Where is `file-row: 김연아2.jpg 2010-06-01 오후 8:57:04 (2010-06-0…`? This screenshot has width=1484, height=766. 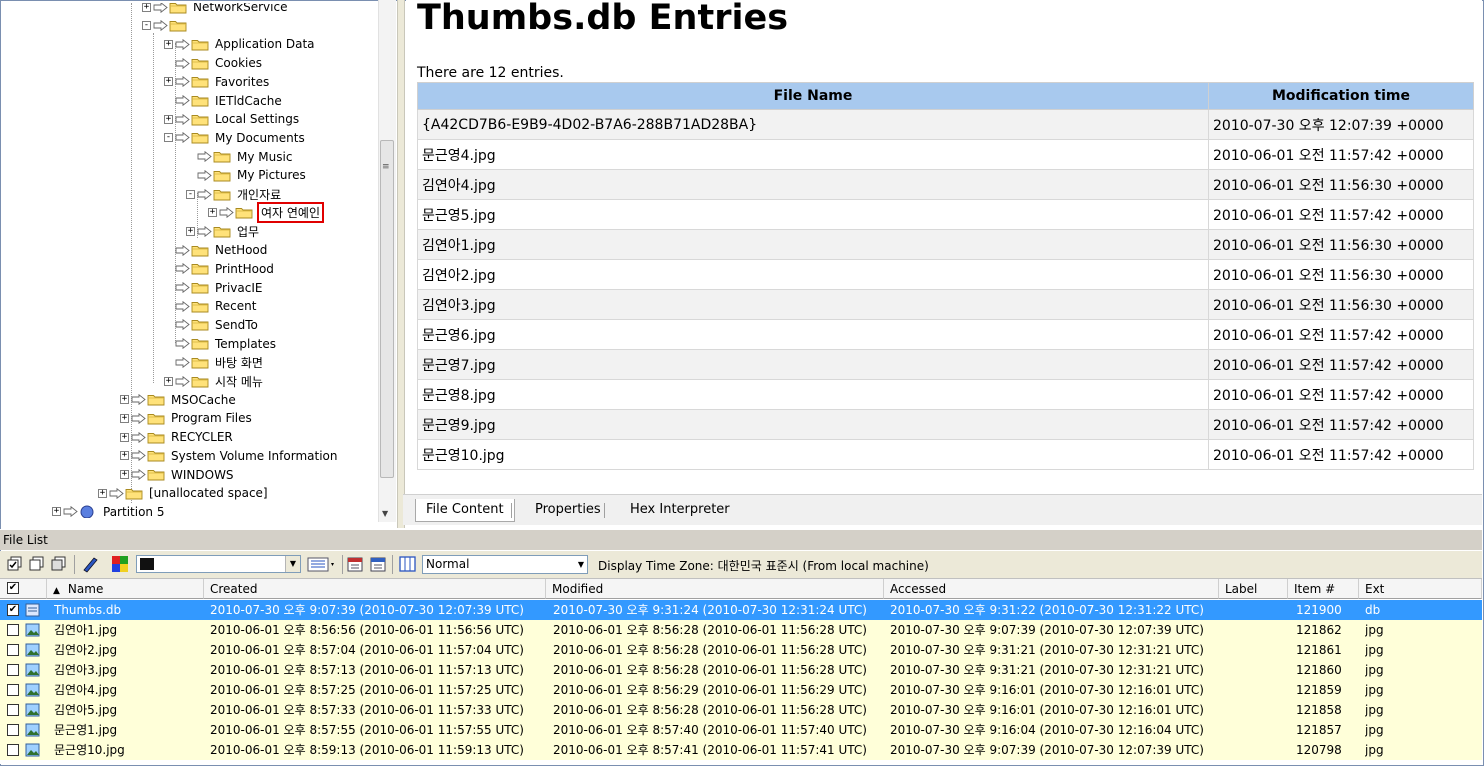
file-row: 김연아2.jpg 2010-06-01 오후 8:57:04 (2010-06-0… is located at coordinates (741, 650).